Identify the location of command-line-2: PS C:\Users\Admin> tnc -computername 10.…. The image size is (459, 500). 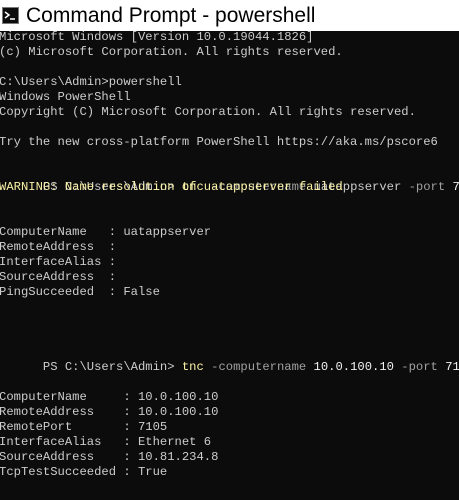
(229, 359).